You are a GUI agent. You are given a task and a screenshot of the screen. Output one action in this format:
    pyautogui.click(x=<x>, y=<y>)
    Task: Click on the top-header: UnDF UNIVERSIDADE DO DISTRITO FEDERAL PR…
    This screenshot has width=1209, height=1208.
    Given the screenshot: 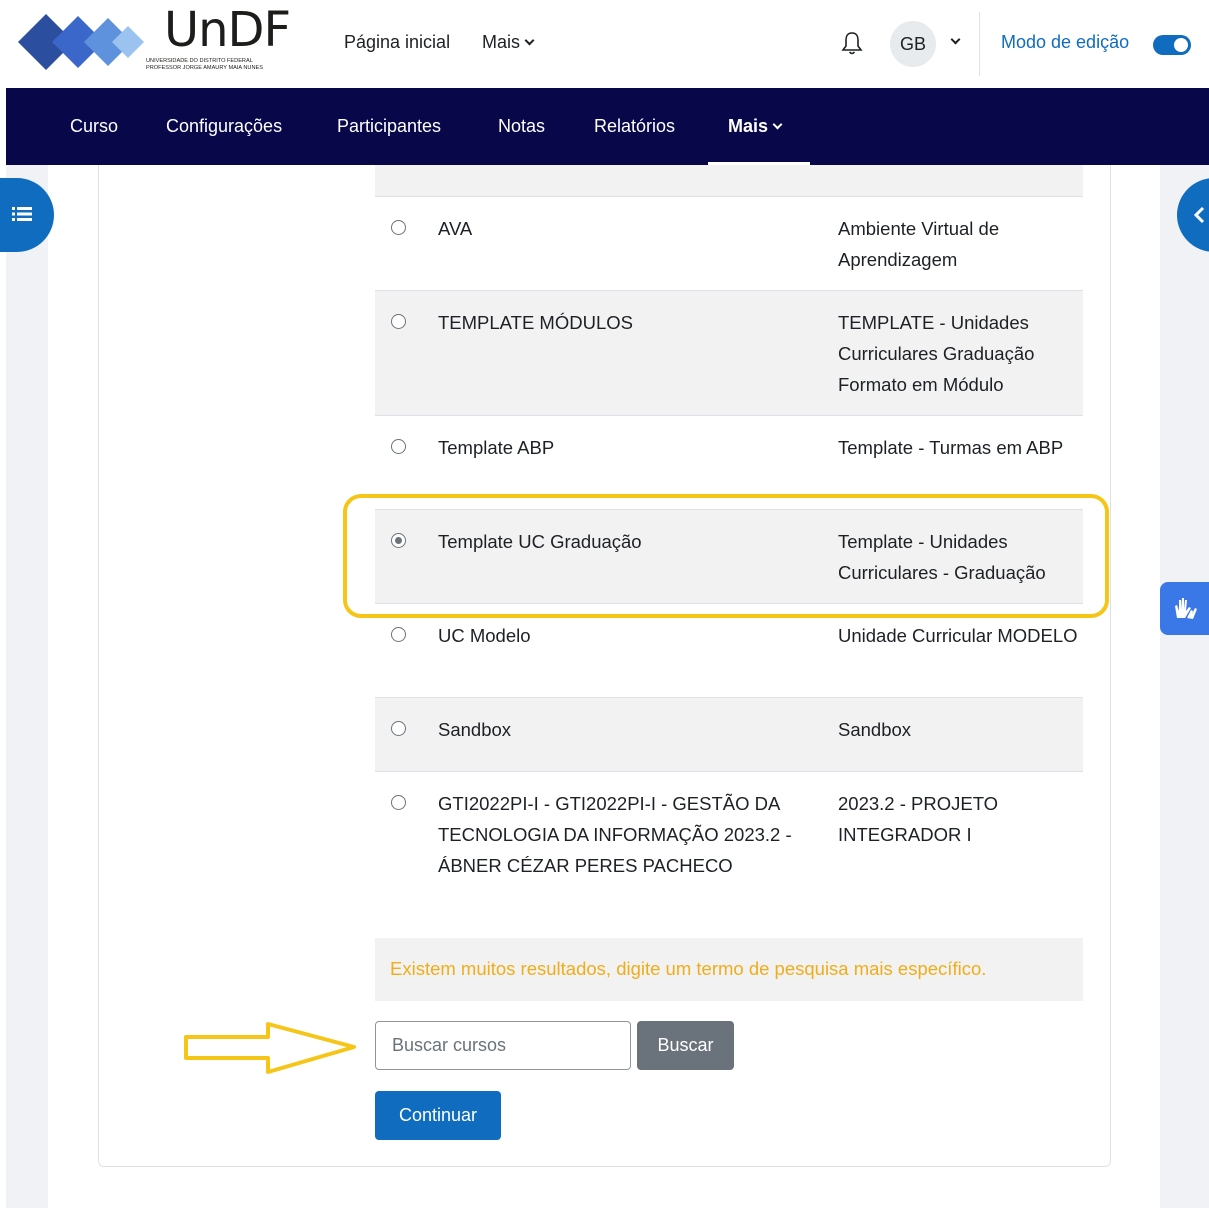 What is the action you would take?
    pyautogui.click(x=604, y=44)
    